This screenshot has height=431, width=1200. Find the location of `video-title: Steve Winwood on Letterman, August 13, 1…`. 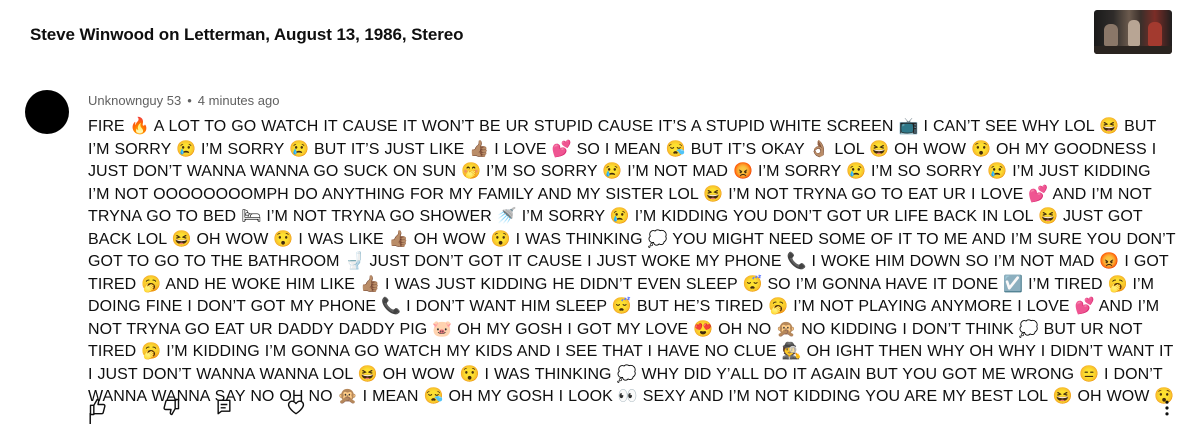

video-title: Steve Winwood on Letterman, August 13, 1… is located at coordinates (246, 35).